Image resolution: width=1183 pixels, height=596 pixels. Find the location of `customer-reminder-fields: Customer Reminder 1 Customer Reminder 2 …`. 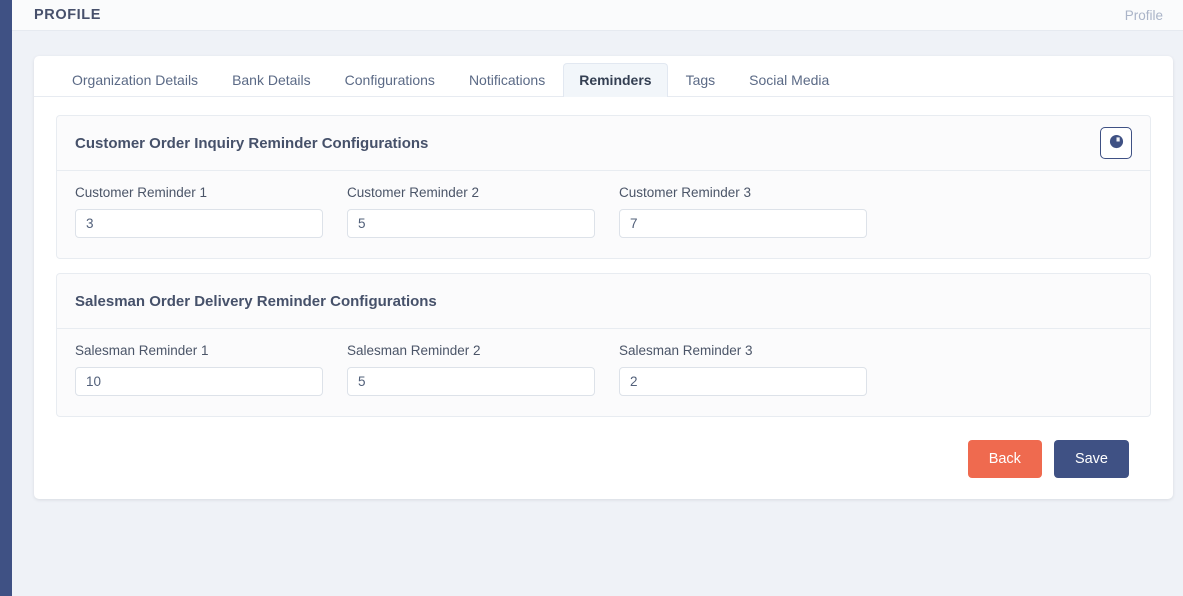

customer-reminder-fields: Customer Reminder 1 Customer Reminder 2 … is located at coordinates (603, 214).